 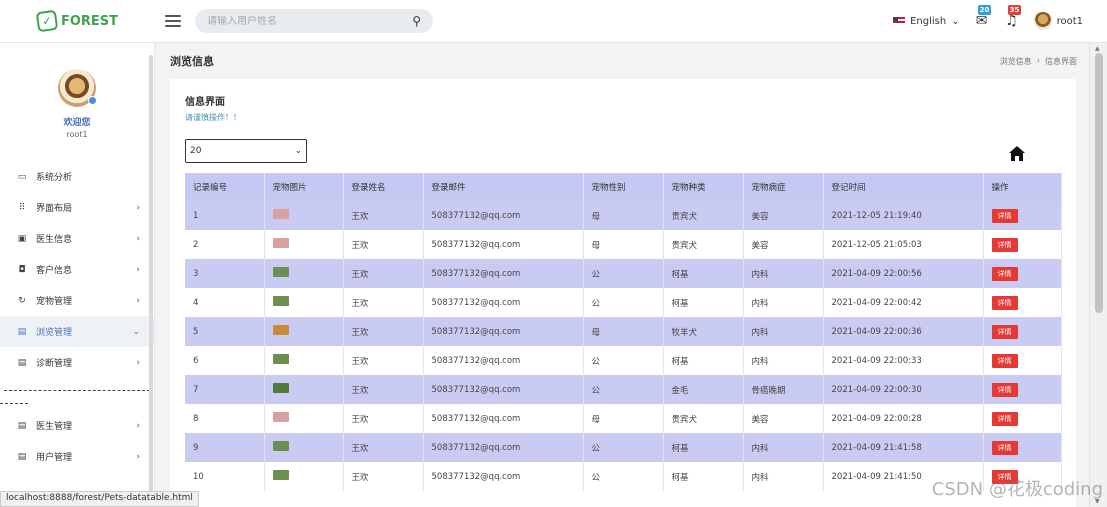 I want to click on search-input, so click(x=310, y=21).